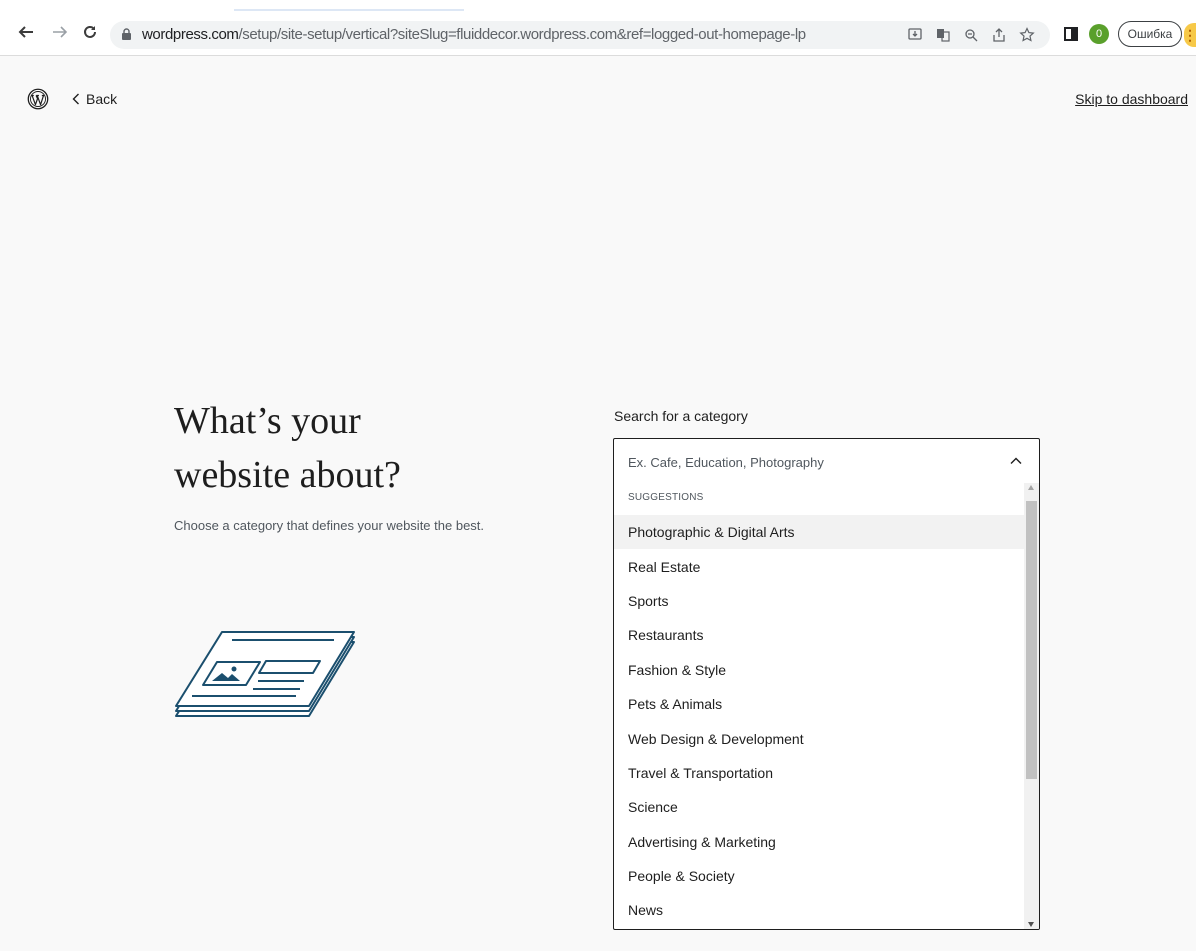  Describe the element at coordinates (819, 773) in the screenshot. I see `suggestion-option: Travel & Transportation` at that location.